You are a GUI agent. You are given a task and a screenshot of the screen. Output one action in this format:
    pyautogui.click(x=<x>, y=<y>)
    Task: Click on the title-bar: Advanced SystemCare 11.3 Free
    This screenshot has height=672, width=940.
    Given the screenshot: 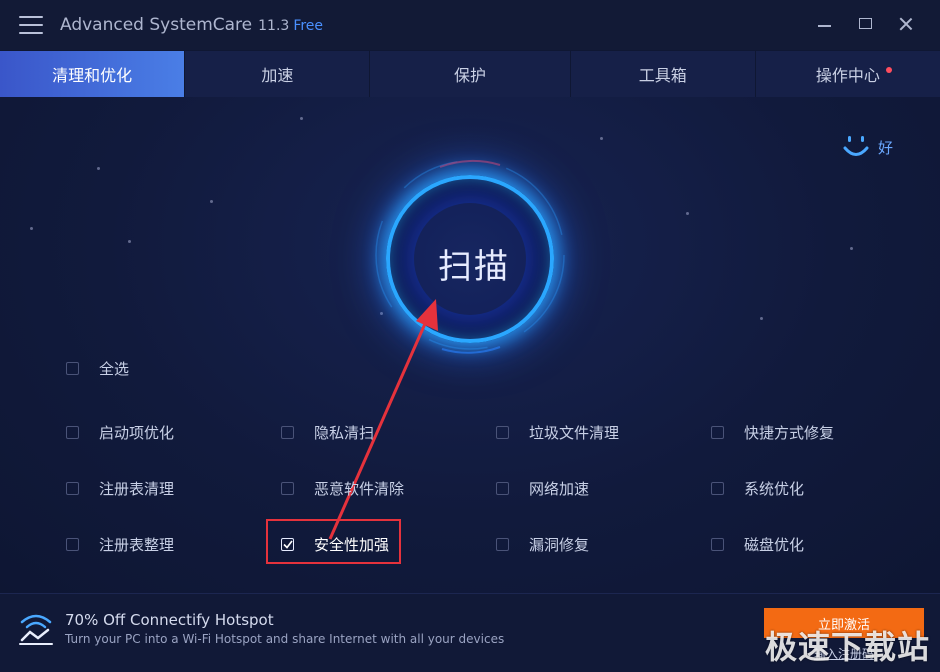 What is the action you would take?
    pyautogui.click(x=470, y=25)
    